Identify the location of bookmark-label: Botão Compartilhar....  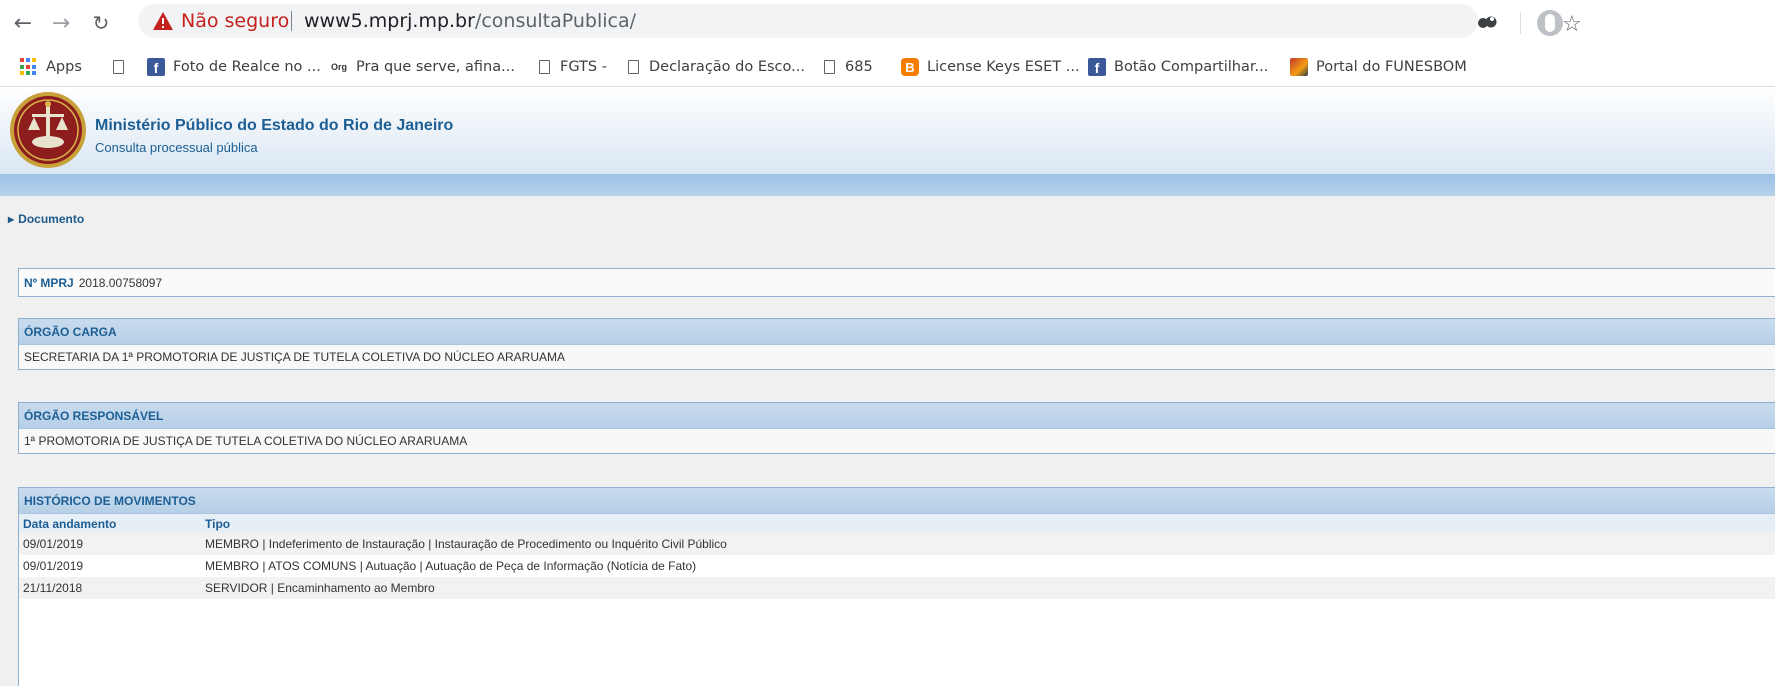
(1191, 67).